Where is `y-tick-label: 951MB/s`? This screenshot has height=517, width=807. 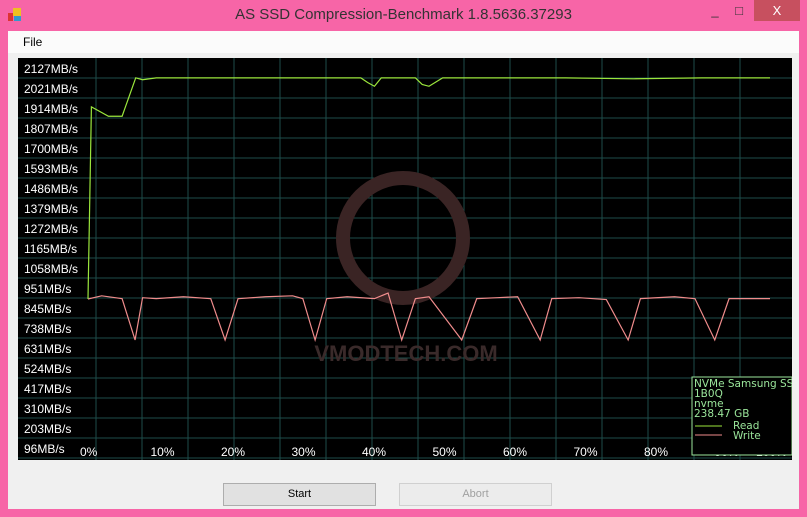 y-tick-label: 951MB/s is located at coordinates (47, 289).